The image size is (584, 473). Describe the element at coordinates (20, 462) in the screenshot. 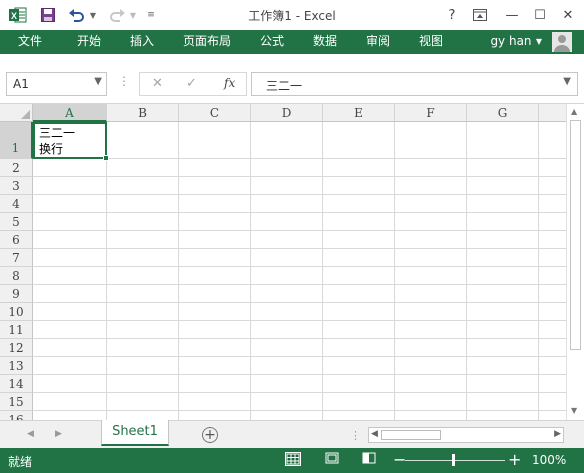

I see `status-text: 就绪` at that location.